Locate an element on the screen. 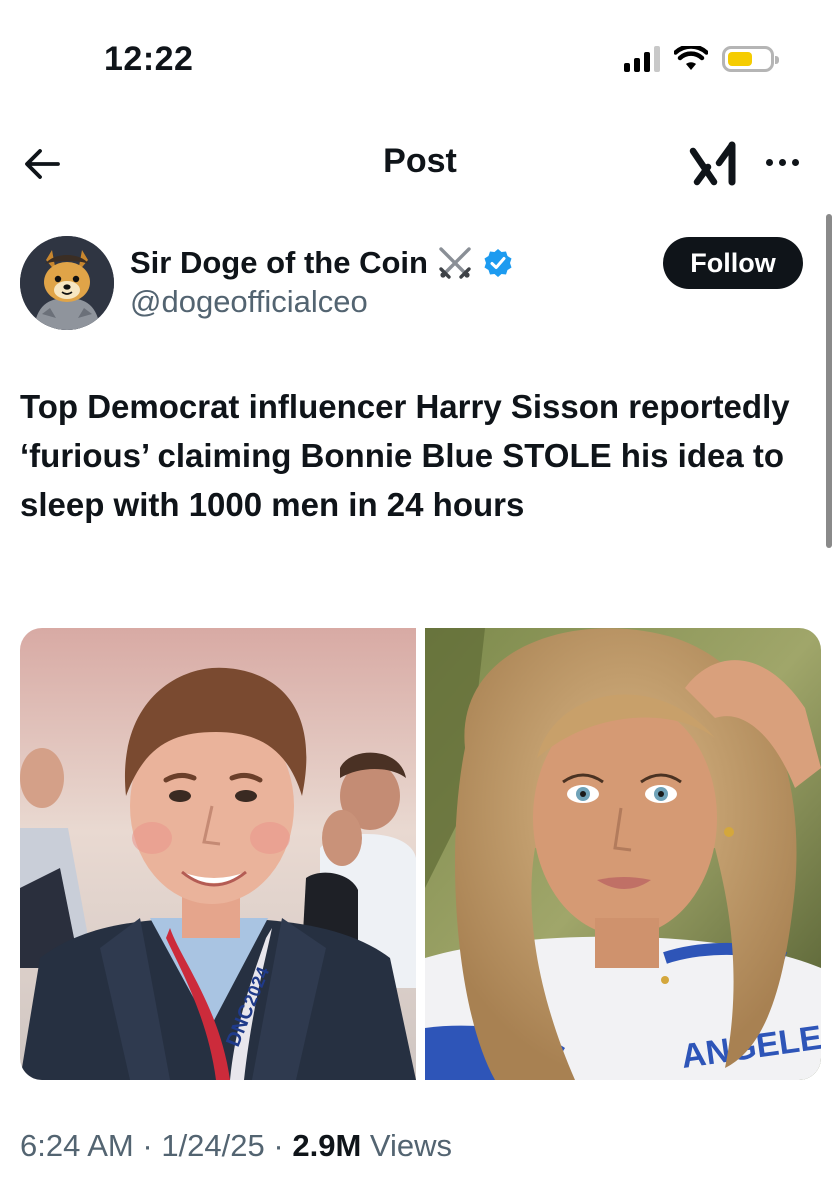 The width and height of the screenshot is (840, 1200). post-time: 6:24 AM is located at coordinates (77, 1145).